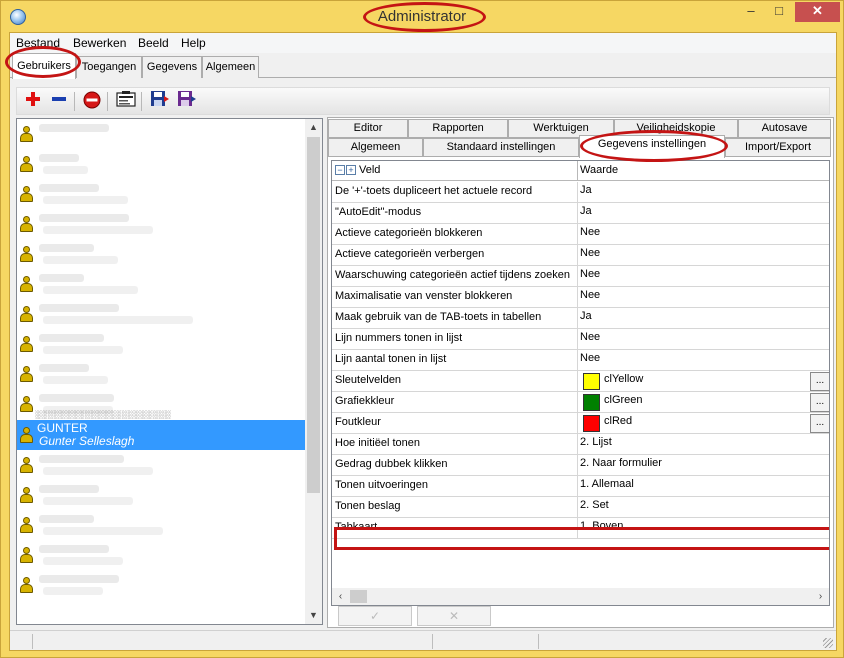  What do you see at coordinates (369, 170) in the screenshot?
I see `column-header-veld: Veld` at bounding box center [369, 170].